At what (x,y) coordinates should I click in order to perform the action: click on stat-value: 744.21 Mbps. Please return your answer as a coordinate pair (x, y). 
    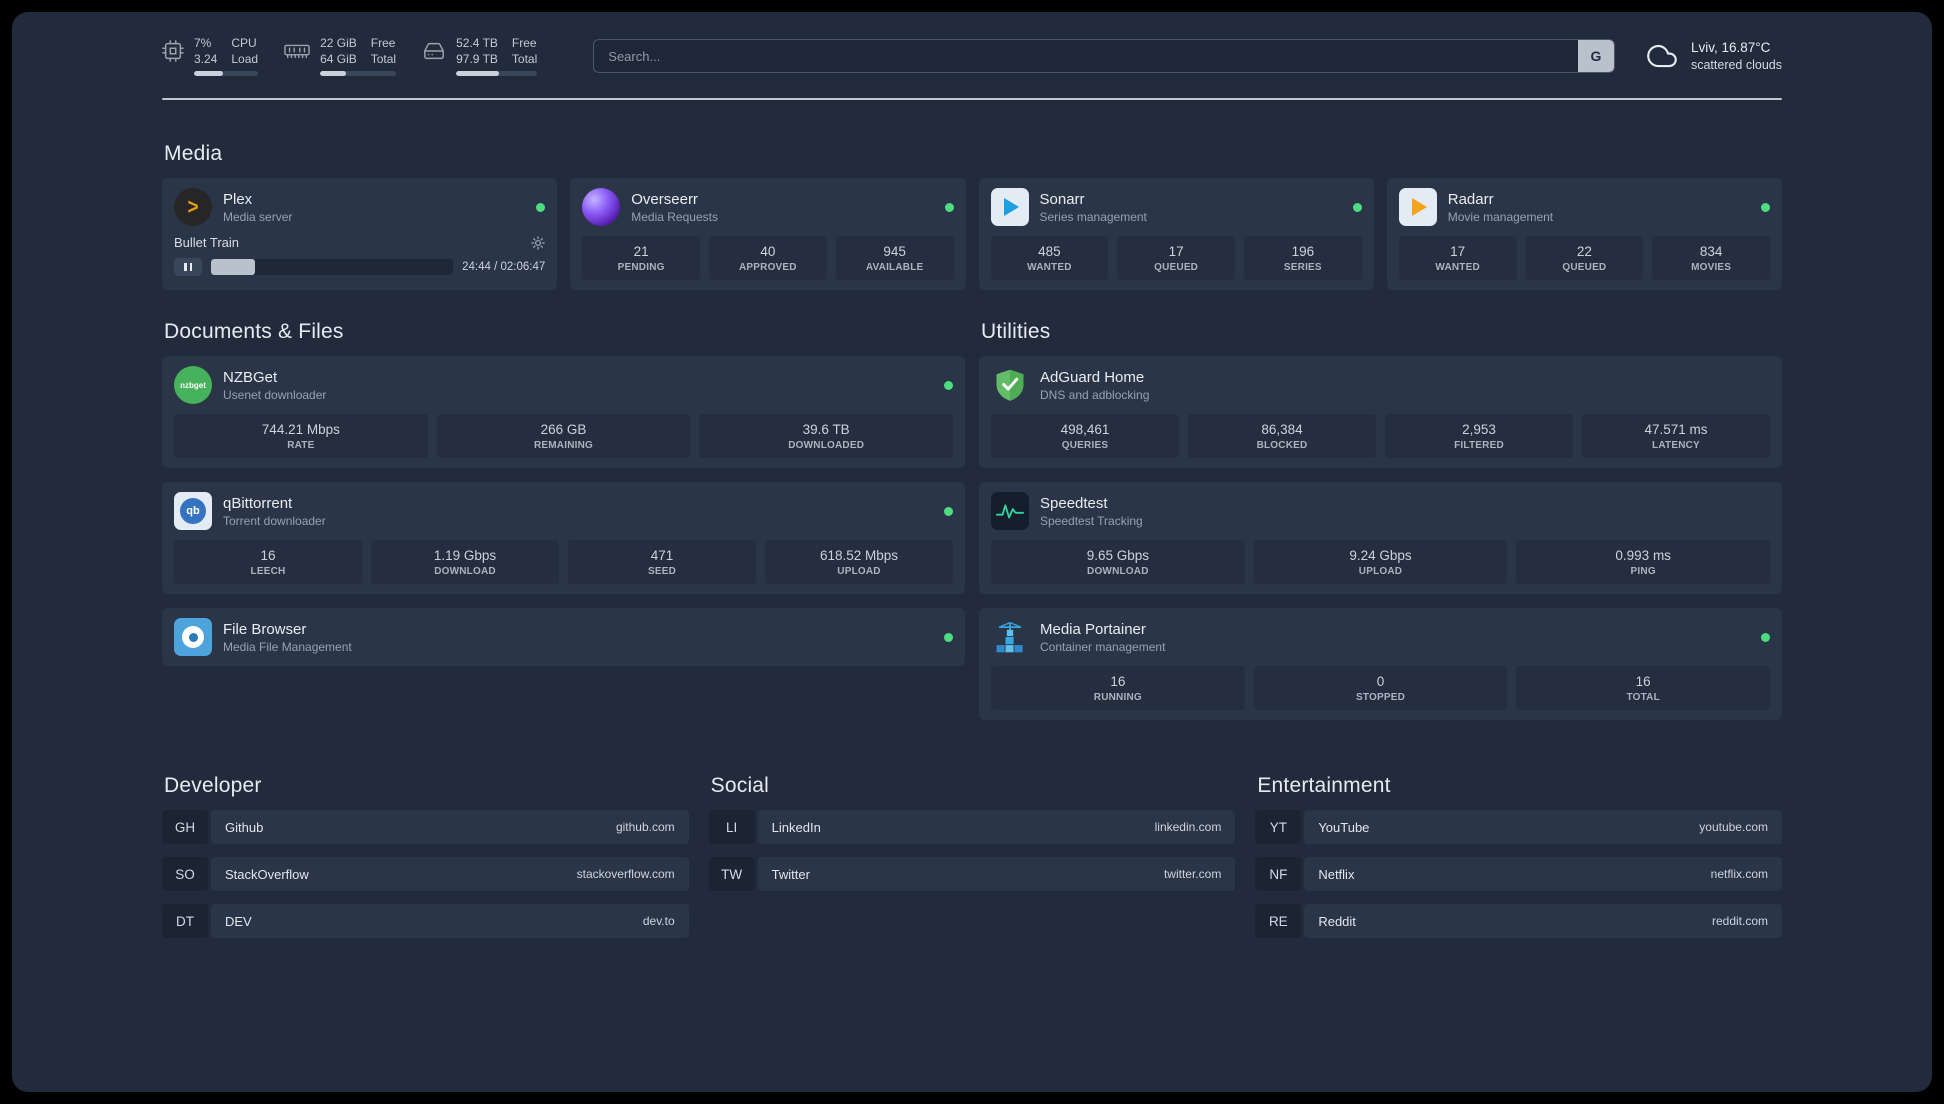
    Looking at the image, I should click on (300, 430).